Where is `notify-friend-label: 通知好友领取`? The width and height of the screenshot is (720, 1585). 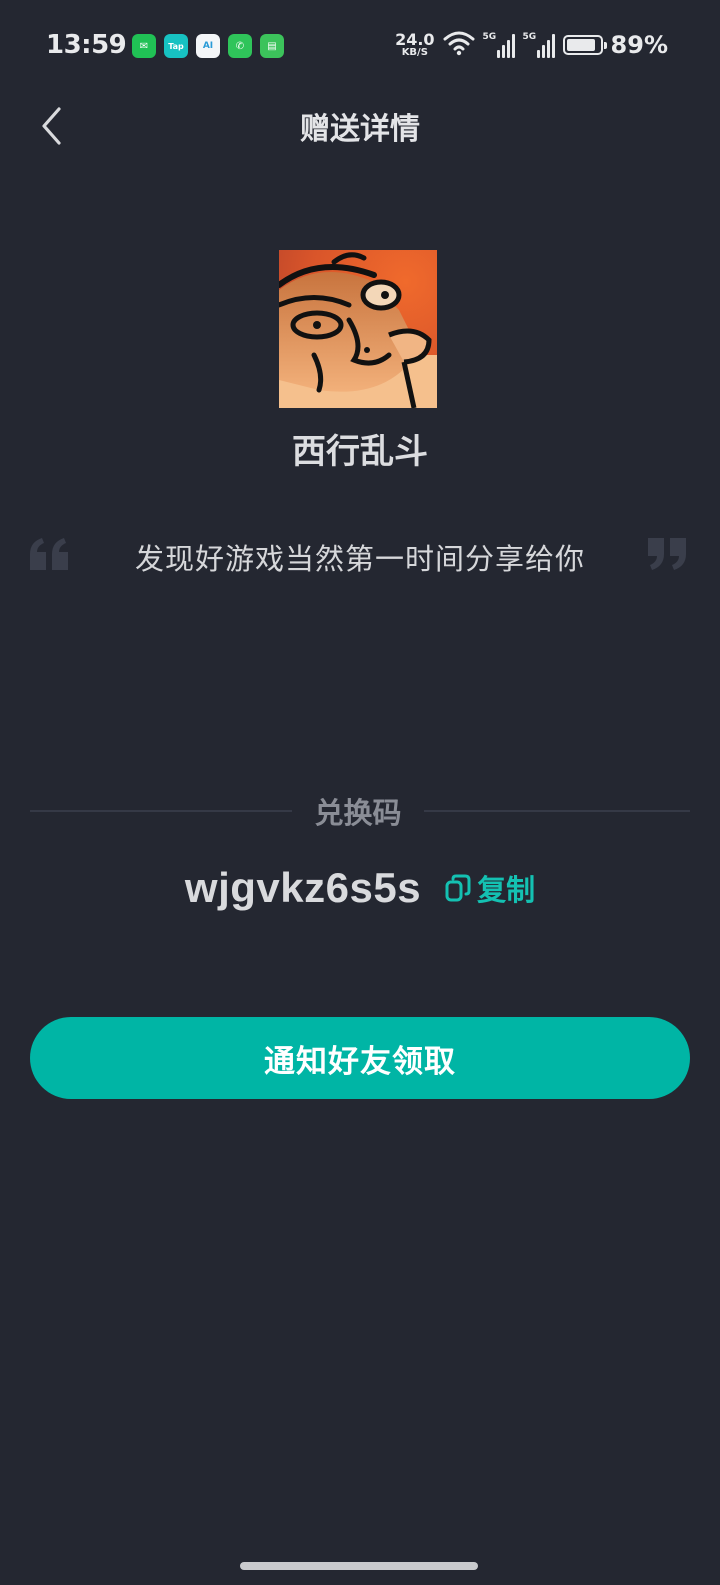 notify-friend-label: 通知好友领取 is located at coordinates (360, 1061).